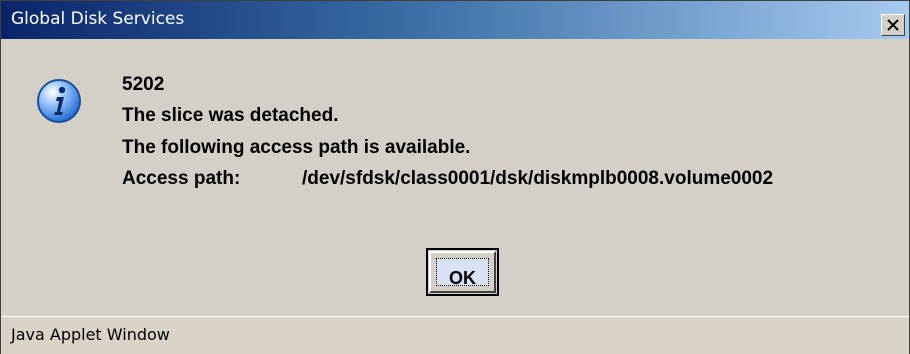 Image resolution: width=910 pixels, height=354 pixels. I want to click on ok-button-focus: OK, so click(462, 273).